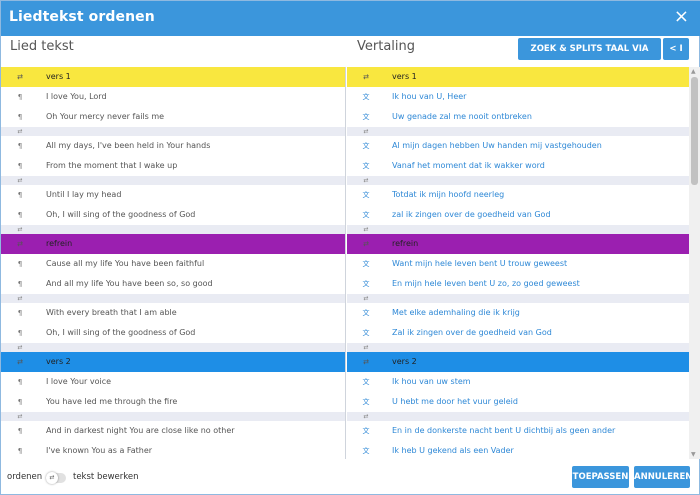  What do you see at coordinates (518, 117) in the screenshot?
I see `lyric-line-row: 文 Uw genade zal me nooit ontbreken` at bounding box center [518, 117].